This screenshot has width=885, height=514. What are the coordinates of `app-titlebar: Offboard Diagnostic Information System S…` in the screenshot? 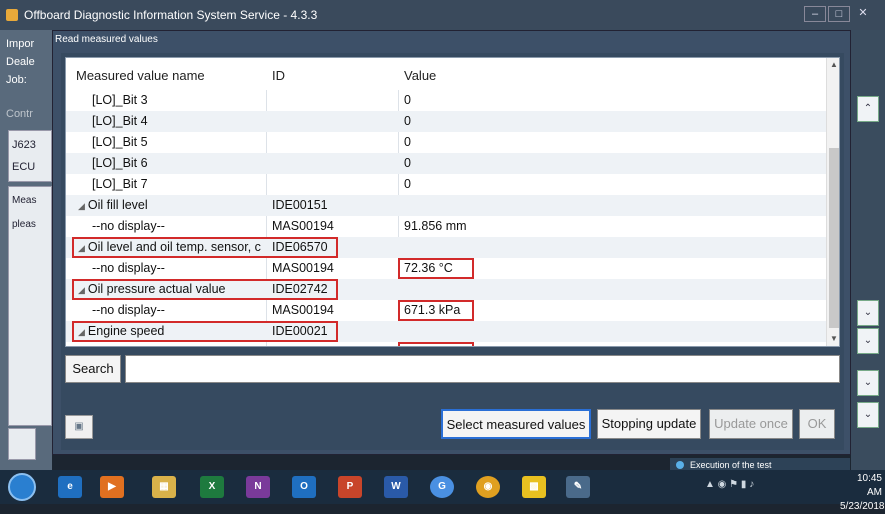 It's located at (442, 15).